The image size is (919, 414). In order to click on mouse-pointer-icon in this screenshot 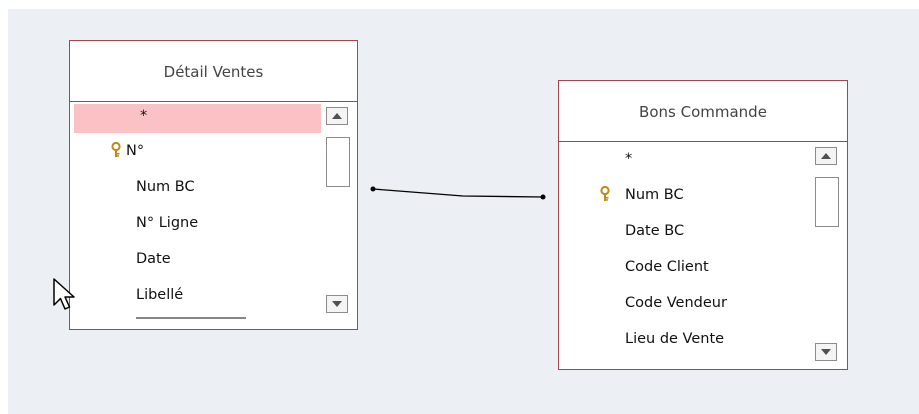, I will do `click(64, 294)`.